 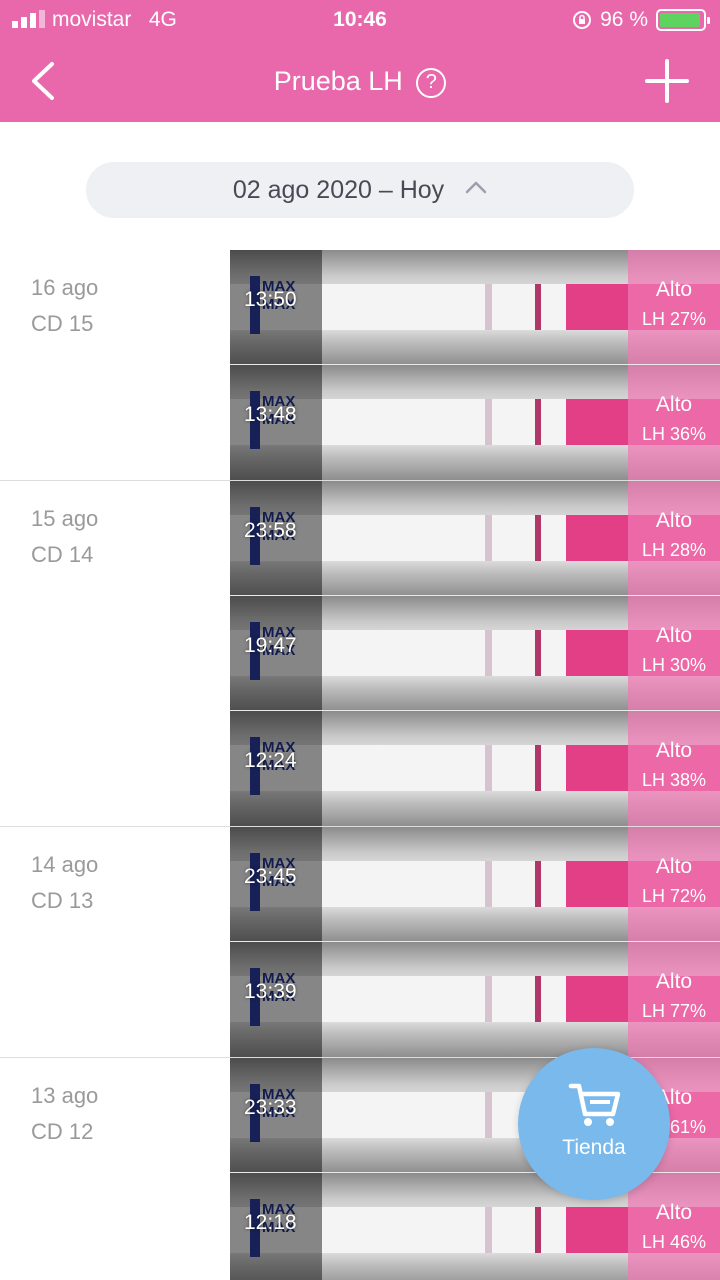 What do you see at coordinates (674, 307) in the screenshot?
I see `lh-result: Alto LH 27%` at bounding box center [674, 307].